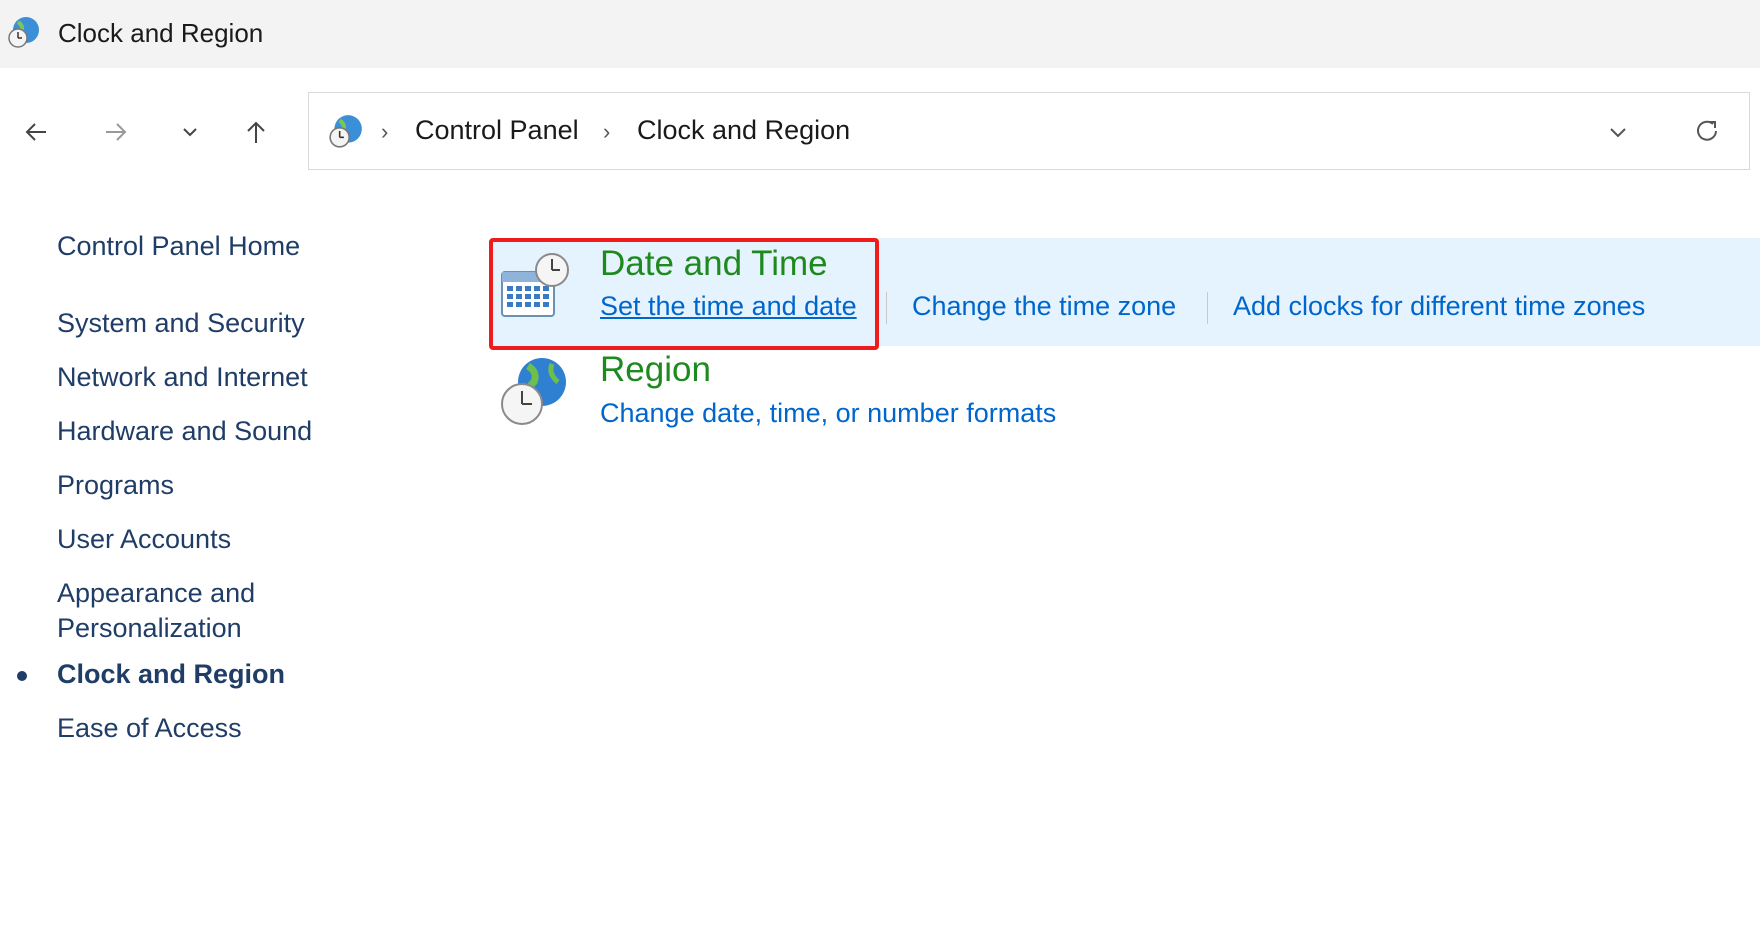 The width and height of the screenshot is (1760, 938). I want to click on address-bar: › Control Panel › Clock and Region, so click(1029, 131).